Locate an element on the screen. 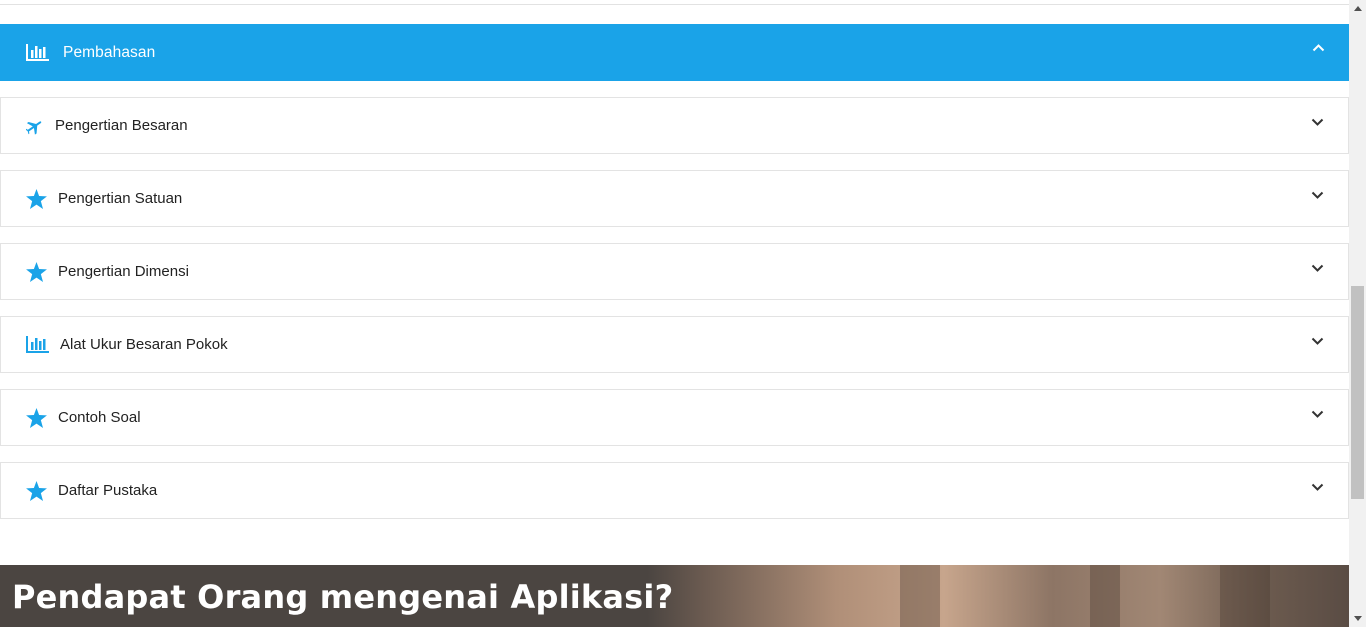  accordion-item-pengertian-besaran: Pengertian Besaran is located at coordinates (674, 125).